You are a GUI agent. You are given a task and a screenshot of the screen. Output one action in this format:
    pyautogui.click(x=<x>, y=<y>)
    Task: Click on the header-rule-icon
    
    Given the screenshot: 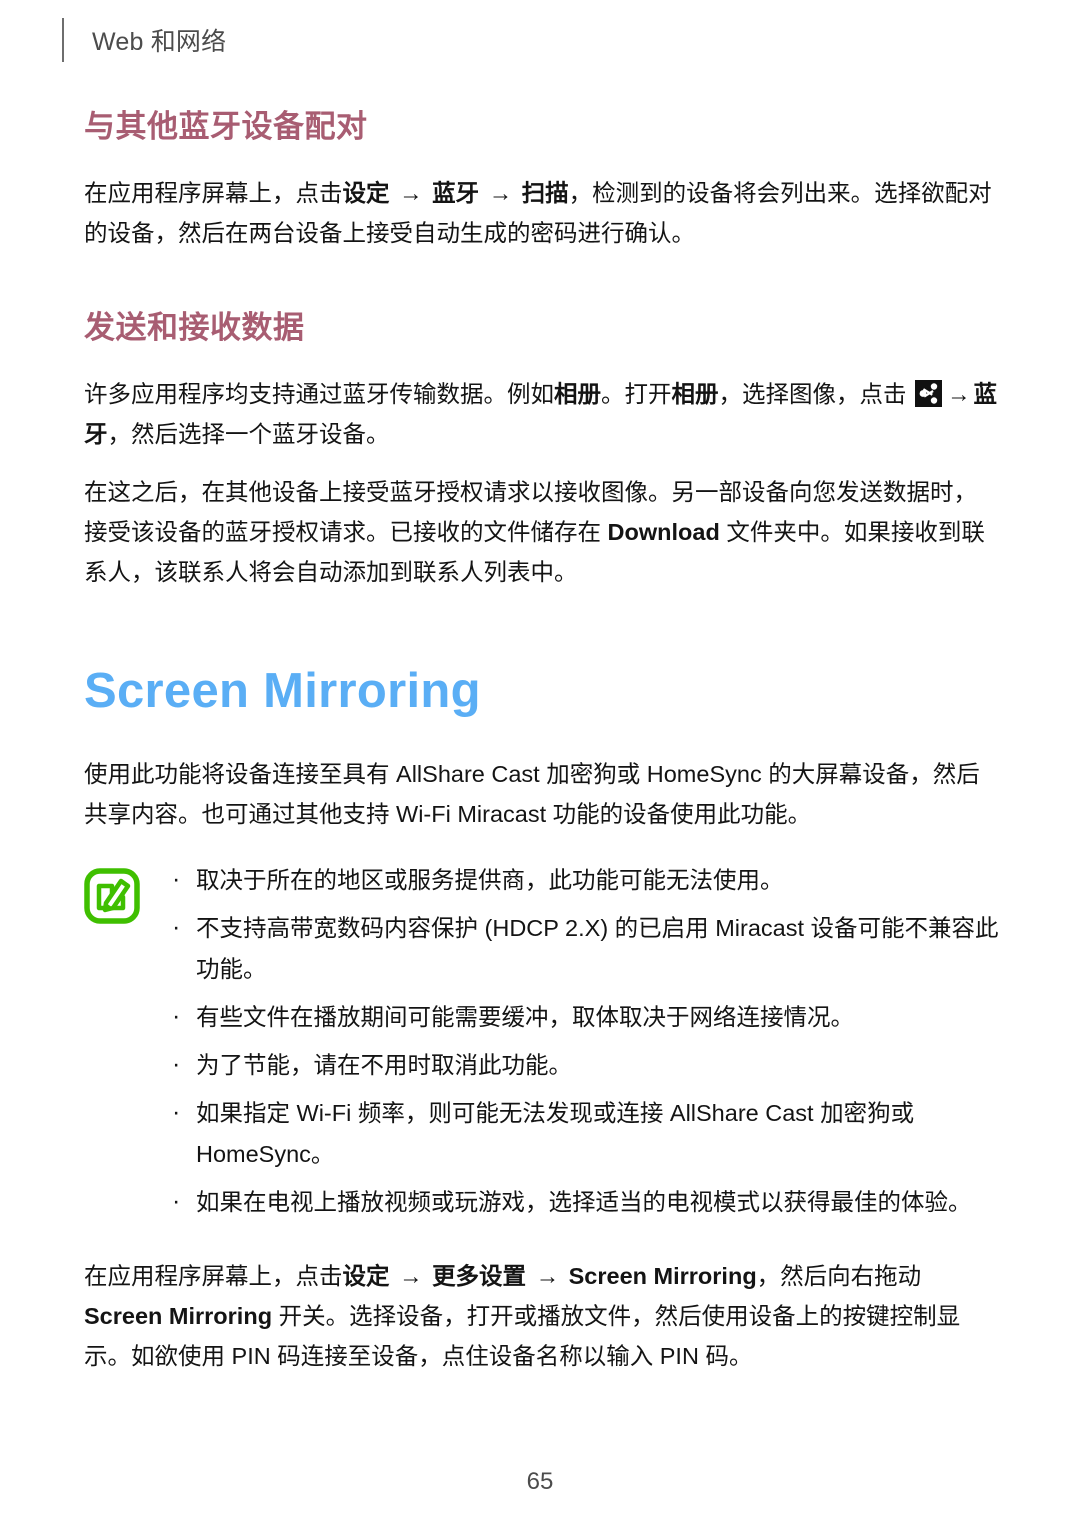 What is the action you would take?
    pyautogui.click(x=63, y=40)
    